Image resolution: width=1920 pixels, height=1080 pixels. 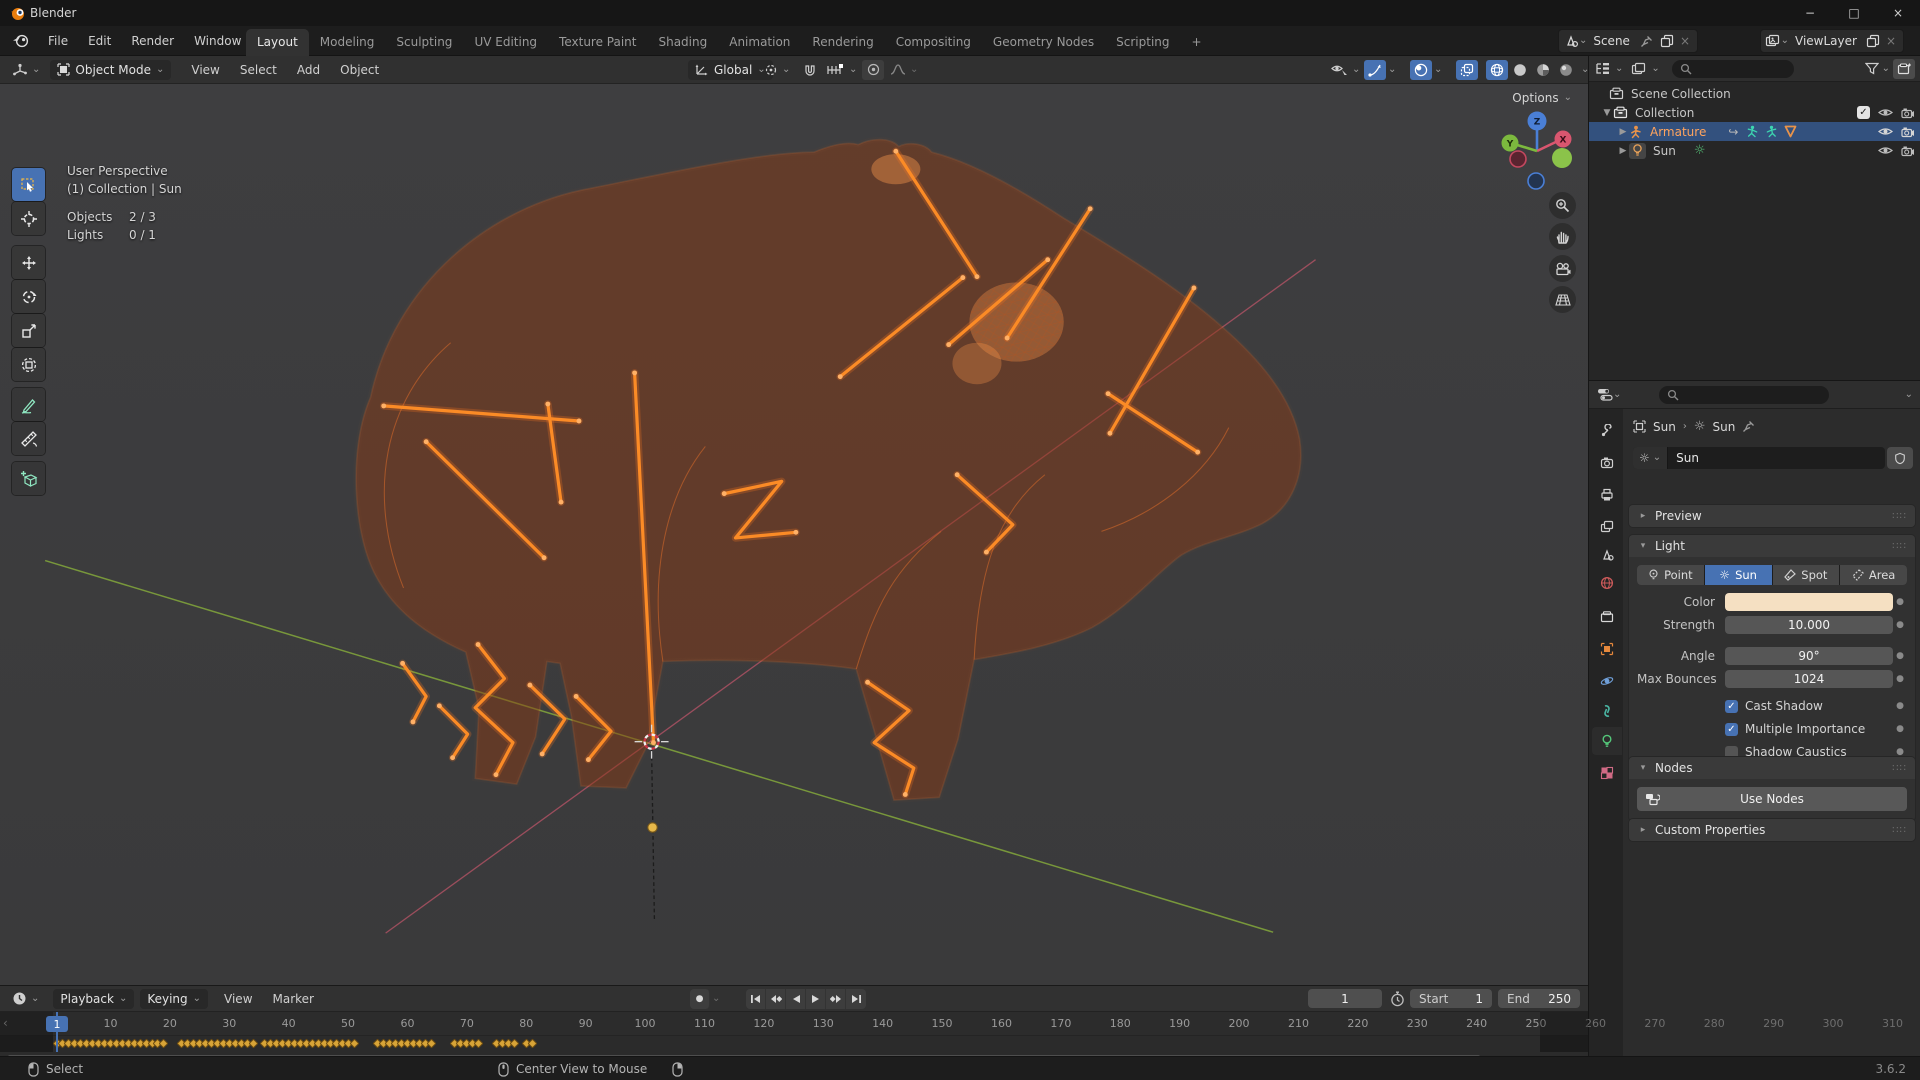 I want to click on filter-icon, so click(x=1871, y=68).